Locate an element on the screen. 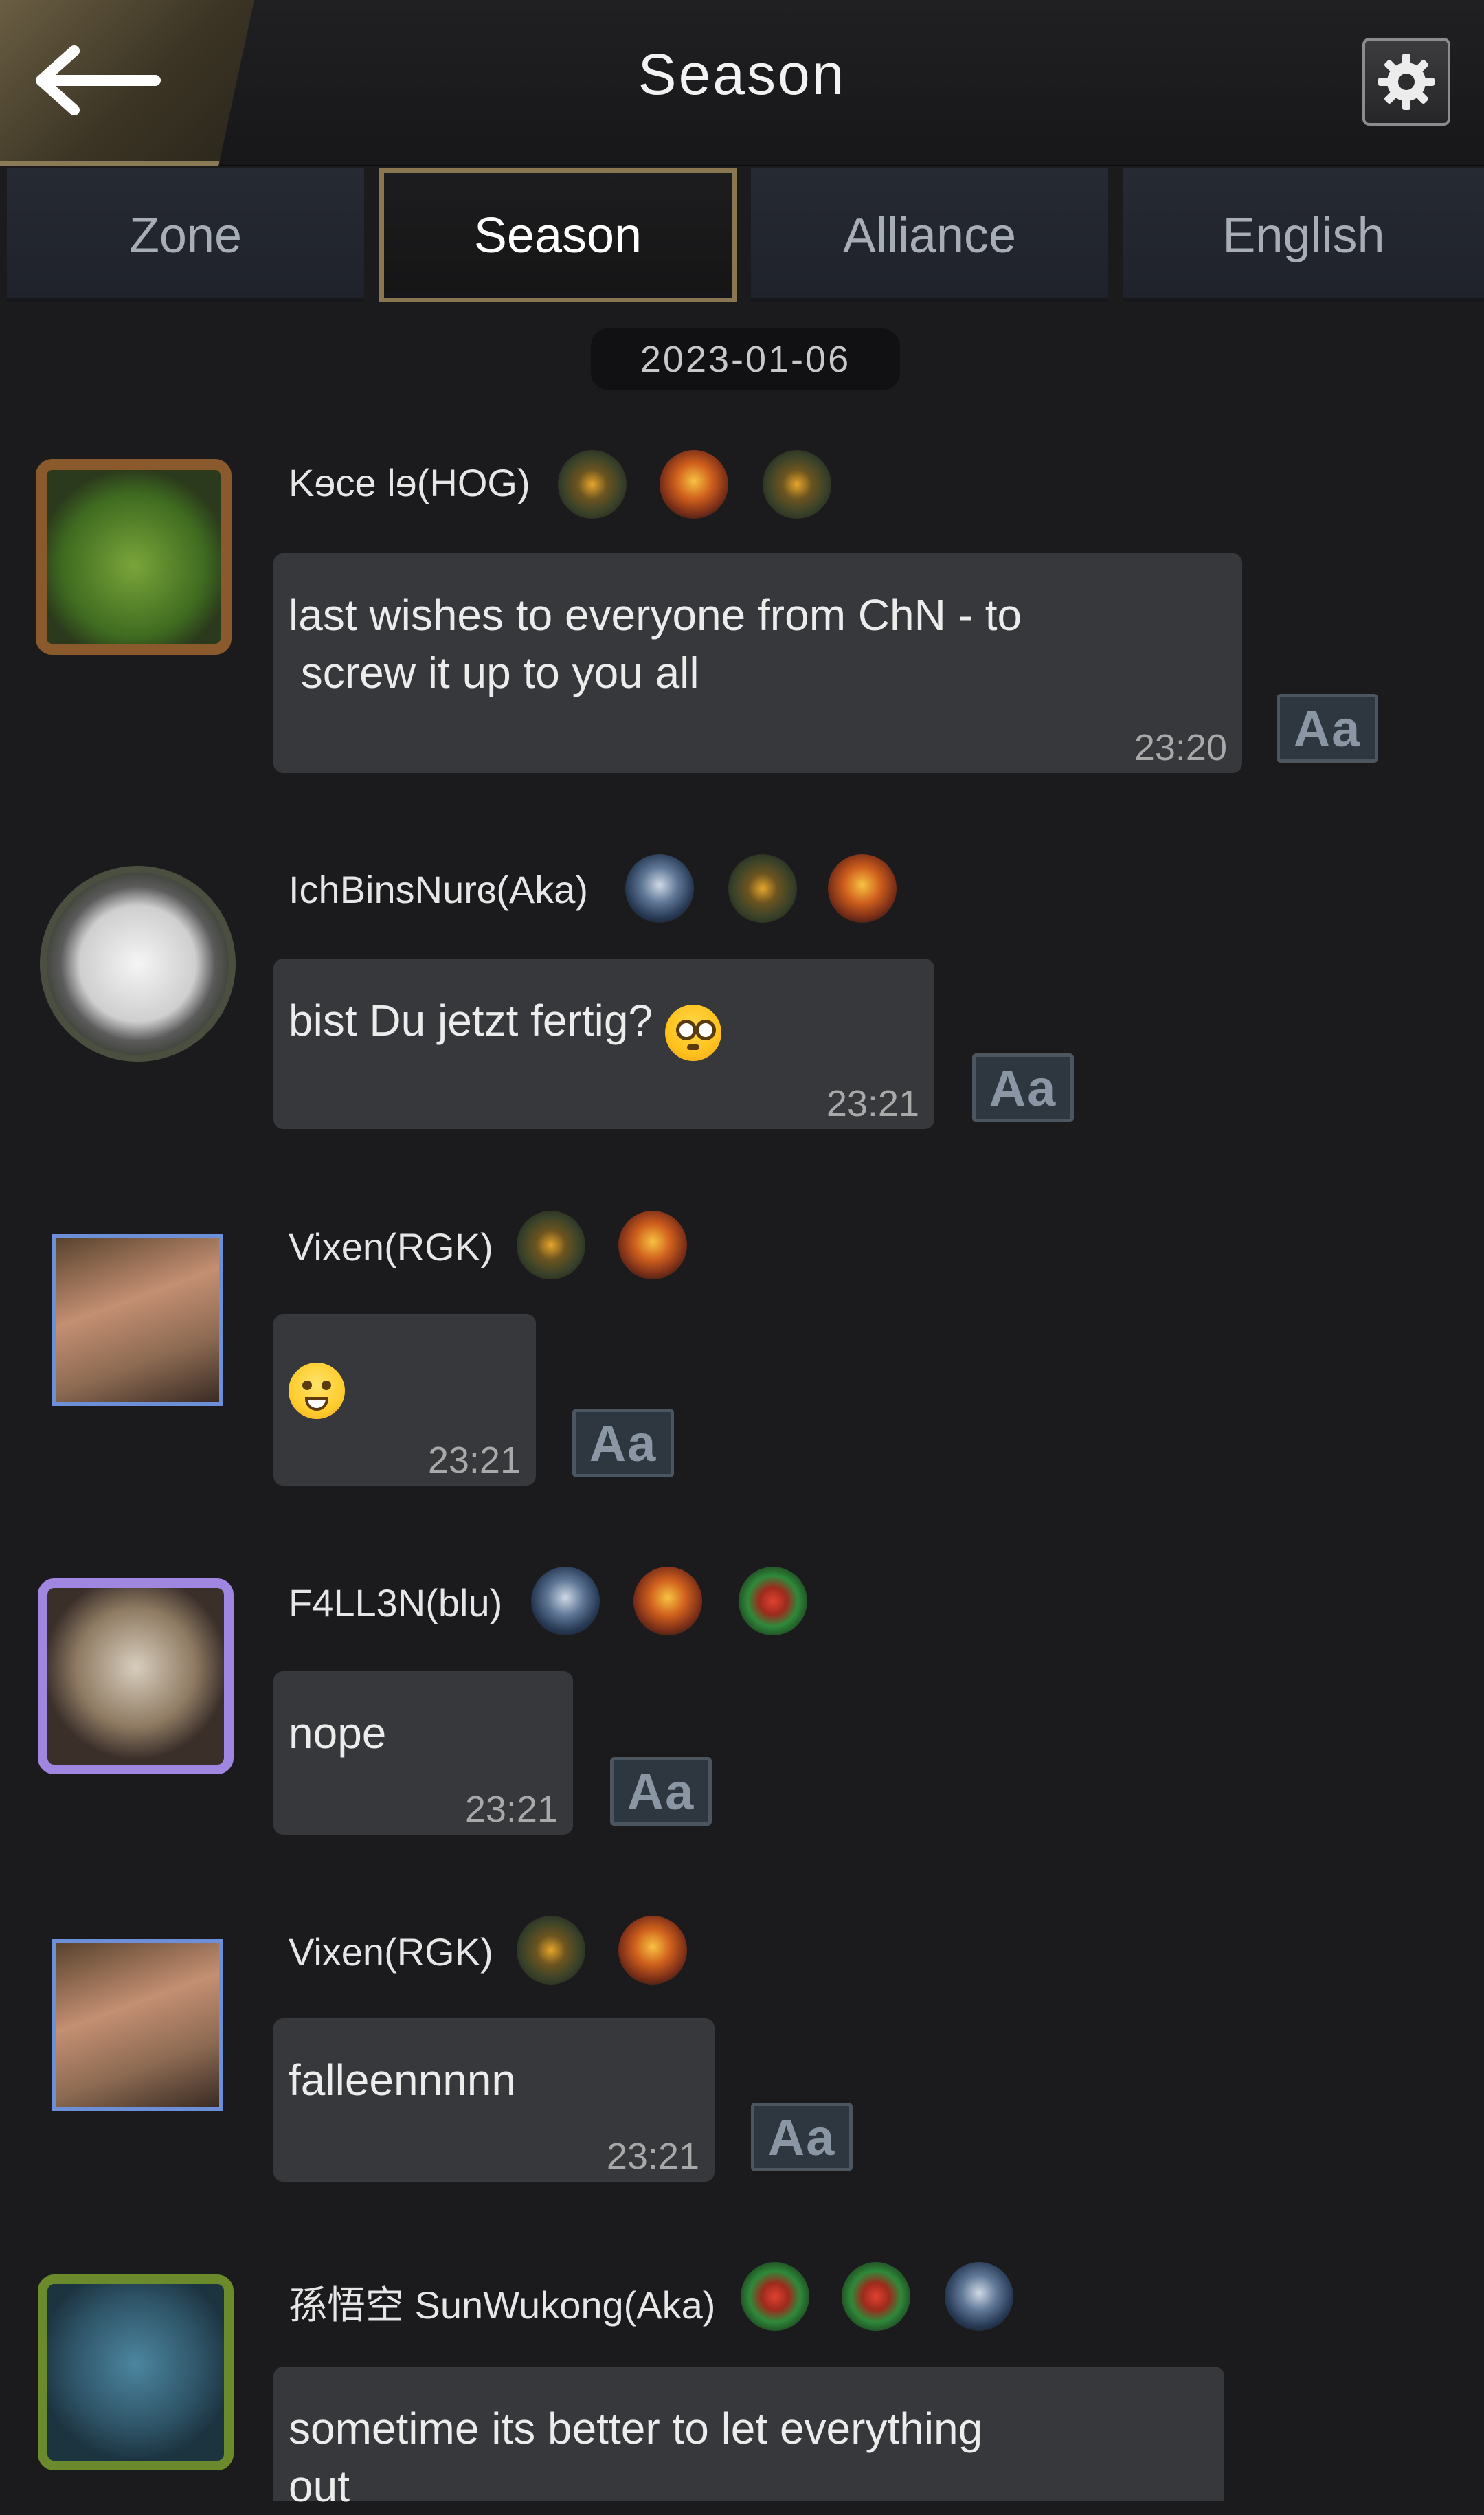 This screenshot has height=2515, width=1484. username: 孫悟空 SunWukong(Aka) is located at coordinates (502, 2305).